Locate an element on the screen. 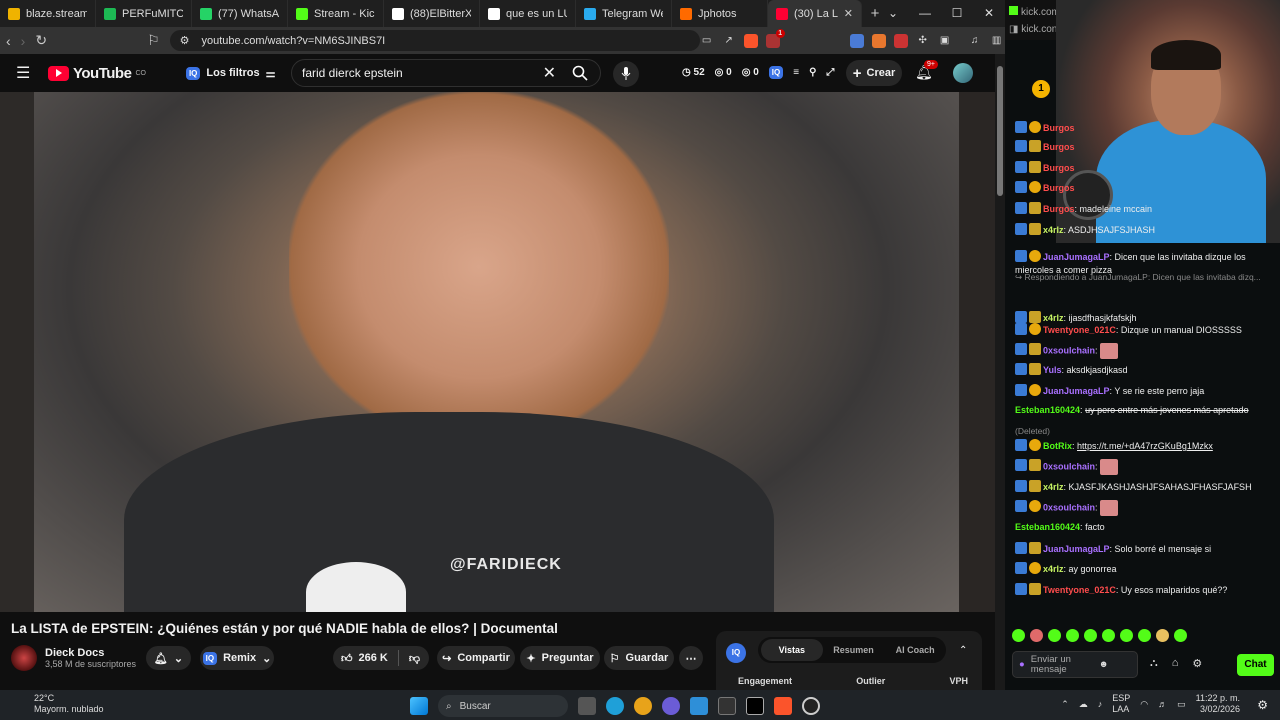 The width and height of the screenshot is (1280, 720). onedrive-icon: ☁ is located at coordinates (1083, 704).